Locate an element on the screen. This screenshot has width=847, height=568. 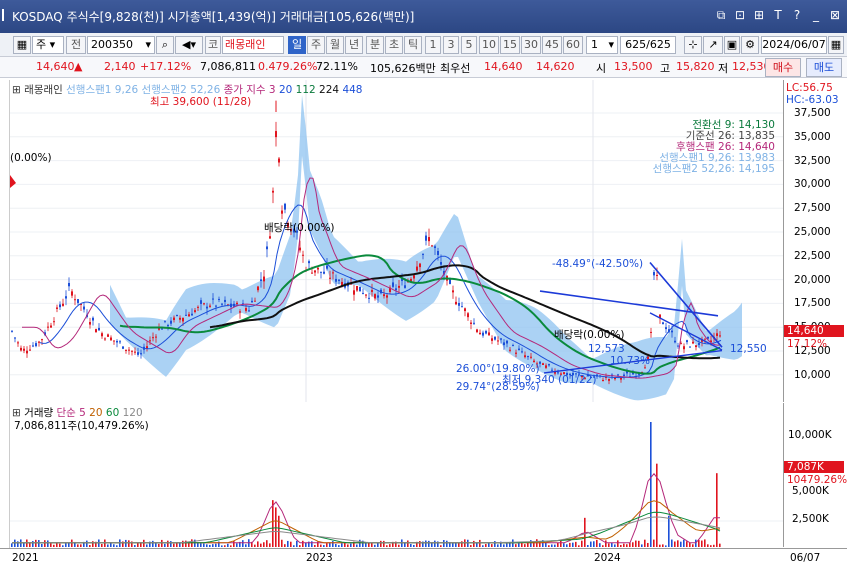
close-button: ⊠ is located at coordinates (835, 15).